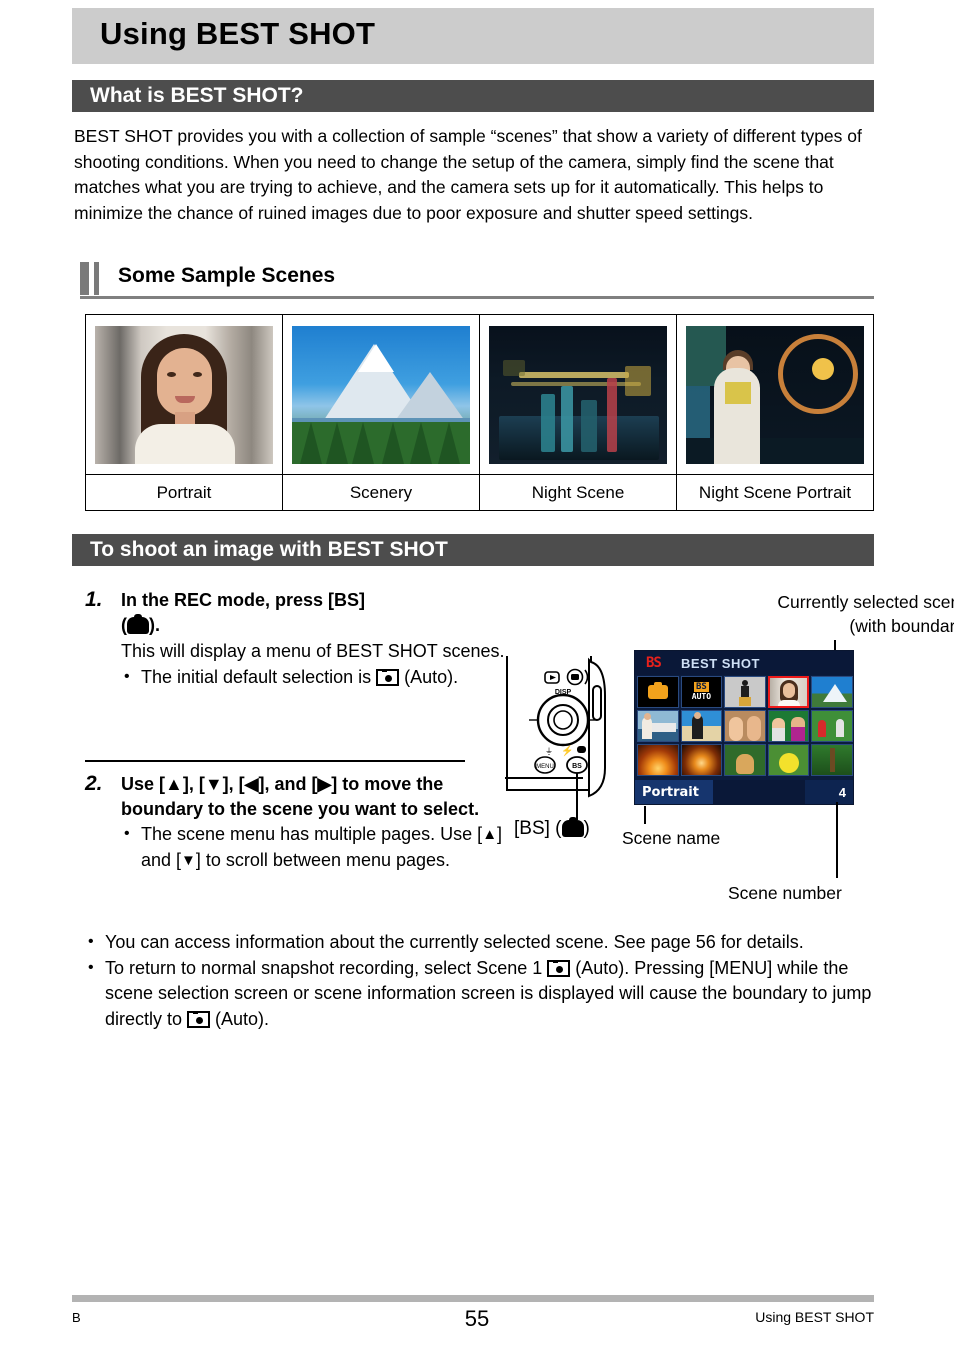  I want to click on down-arrow-icon: ▼, so click(188, 860).